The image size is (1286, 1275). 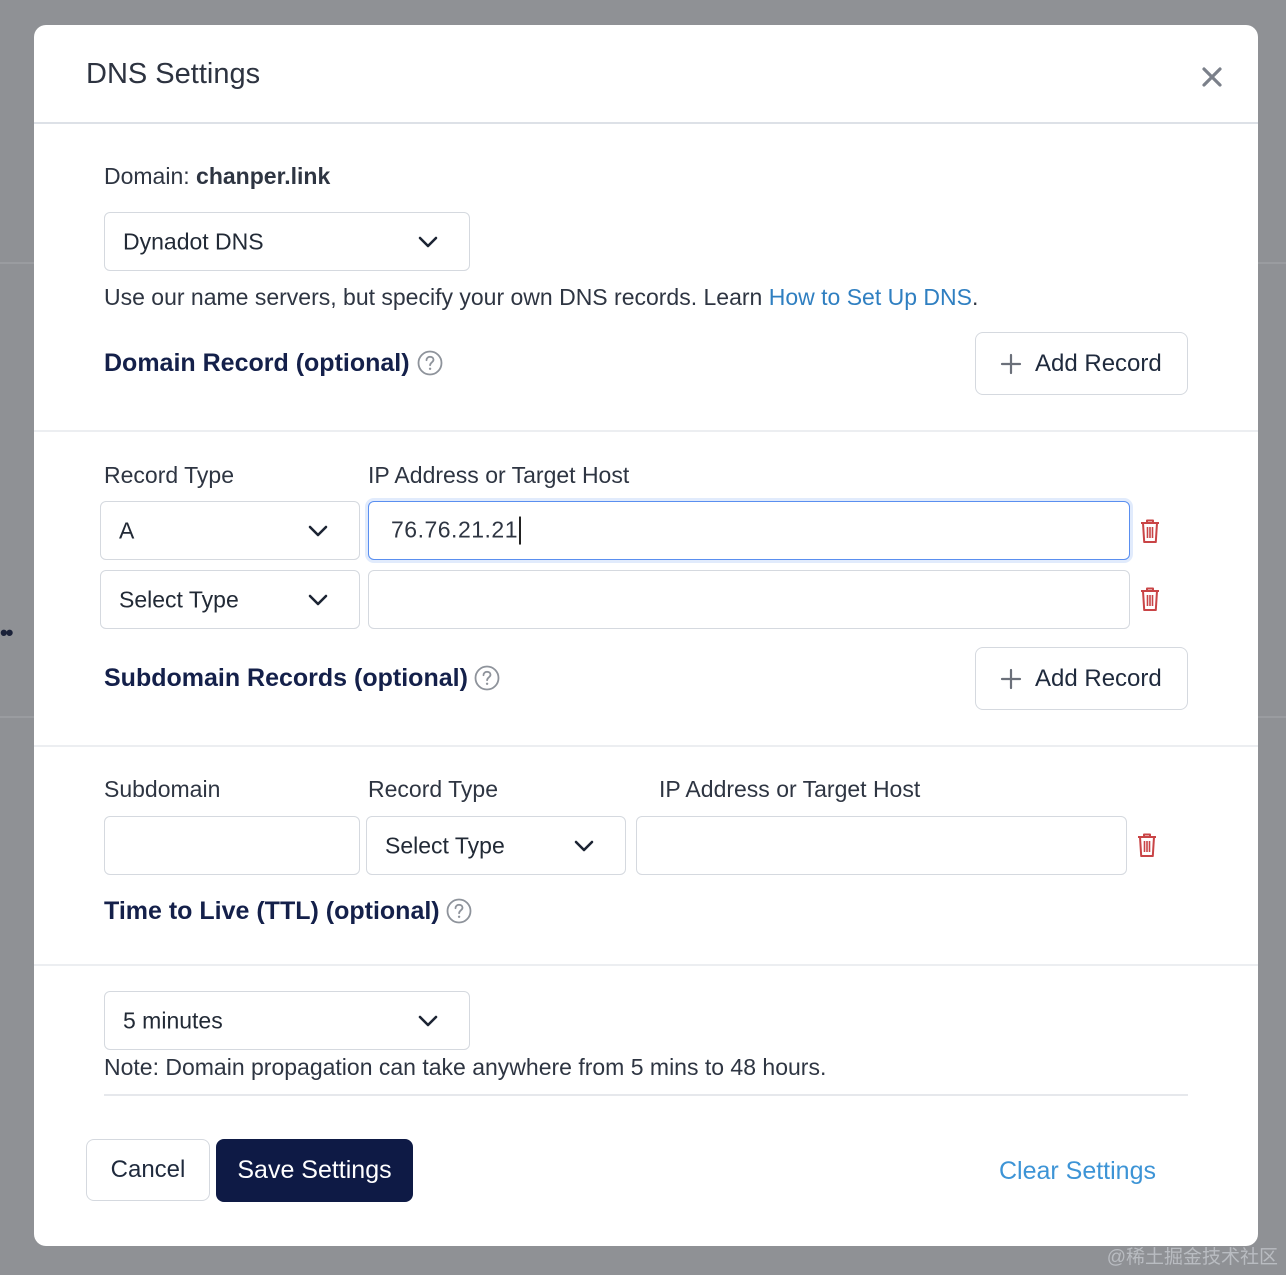 I want to click on ttl-select: 5 minutes, so click(x=287, y=1020).